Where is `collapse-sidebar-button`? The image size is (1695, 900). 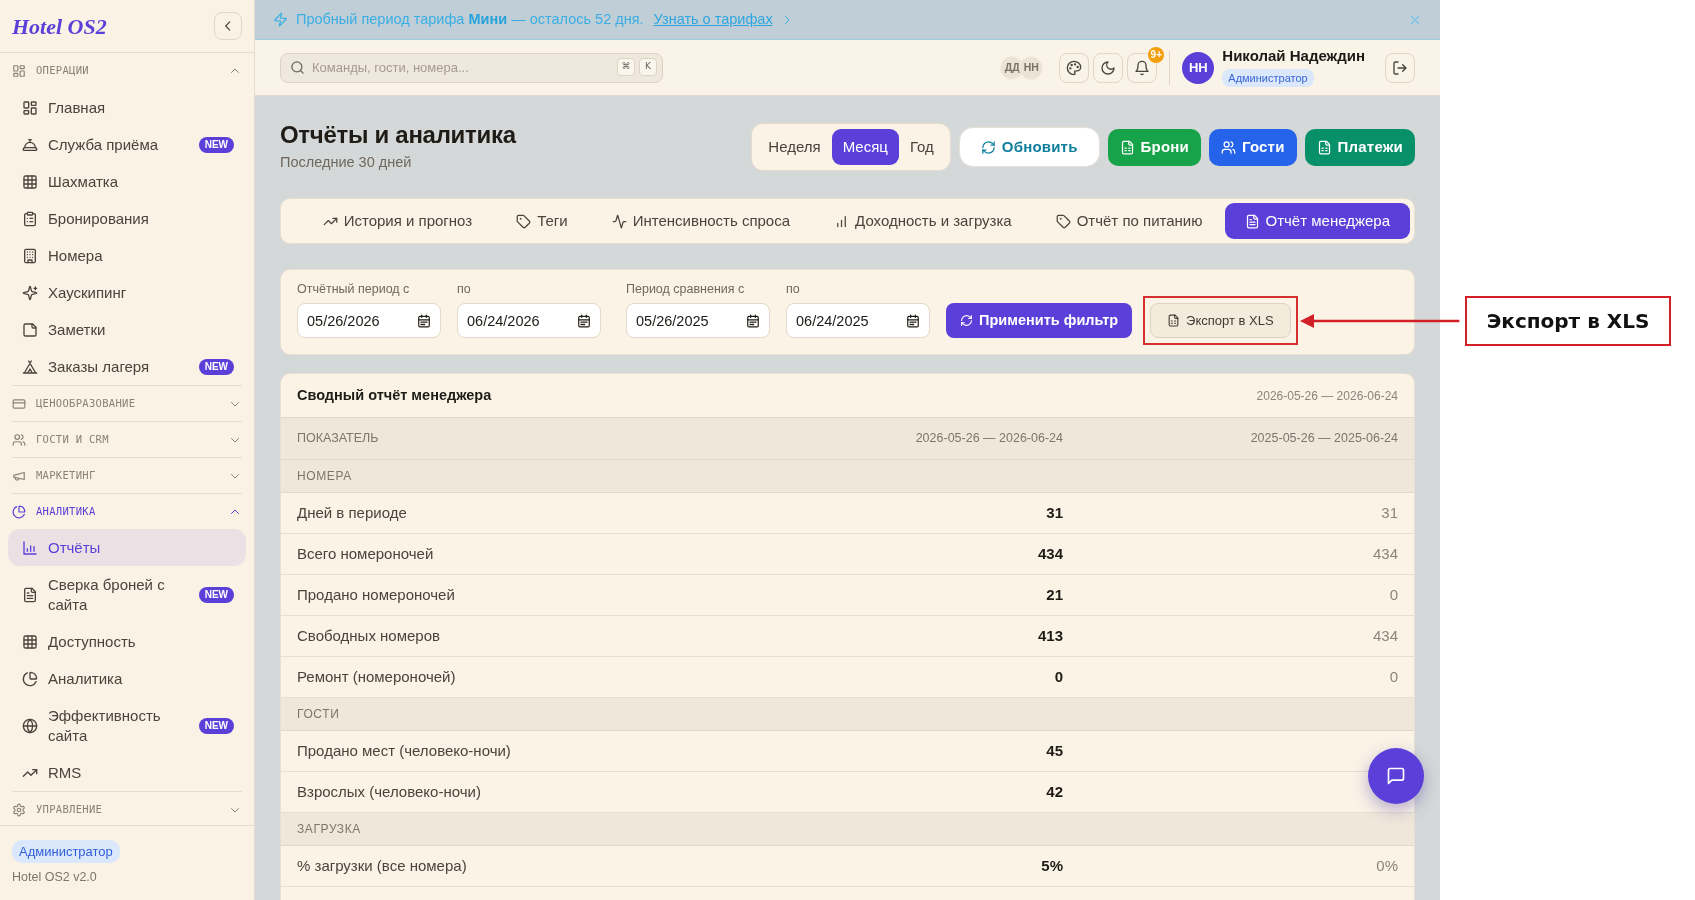
collapse-sidebar-button is located at coordinates (228, 26).